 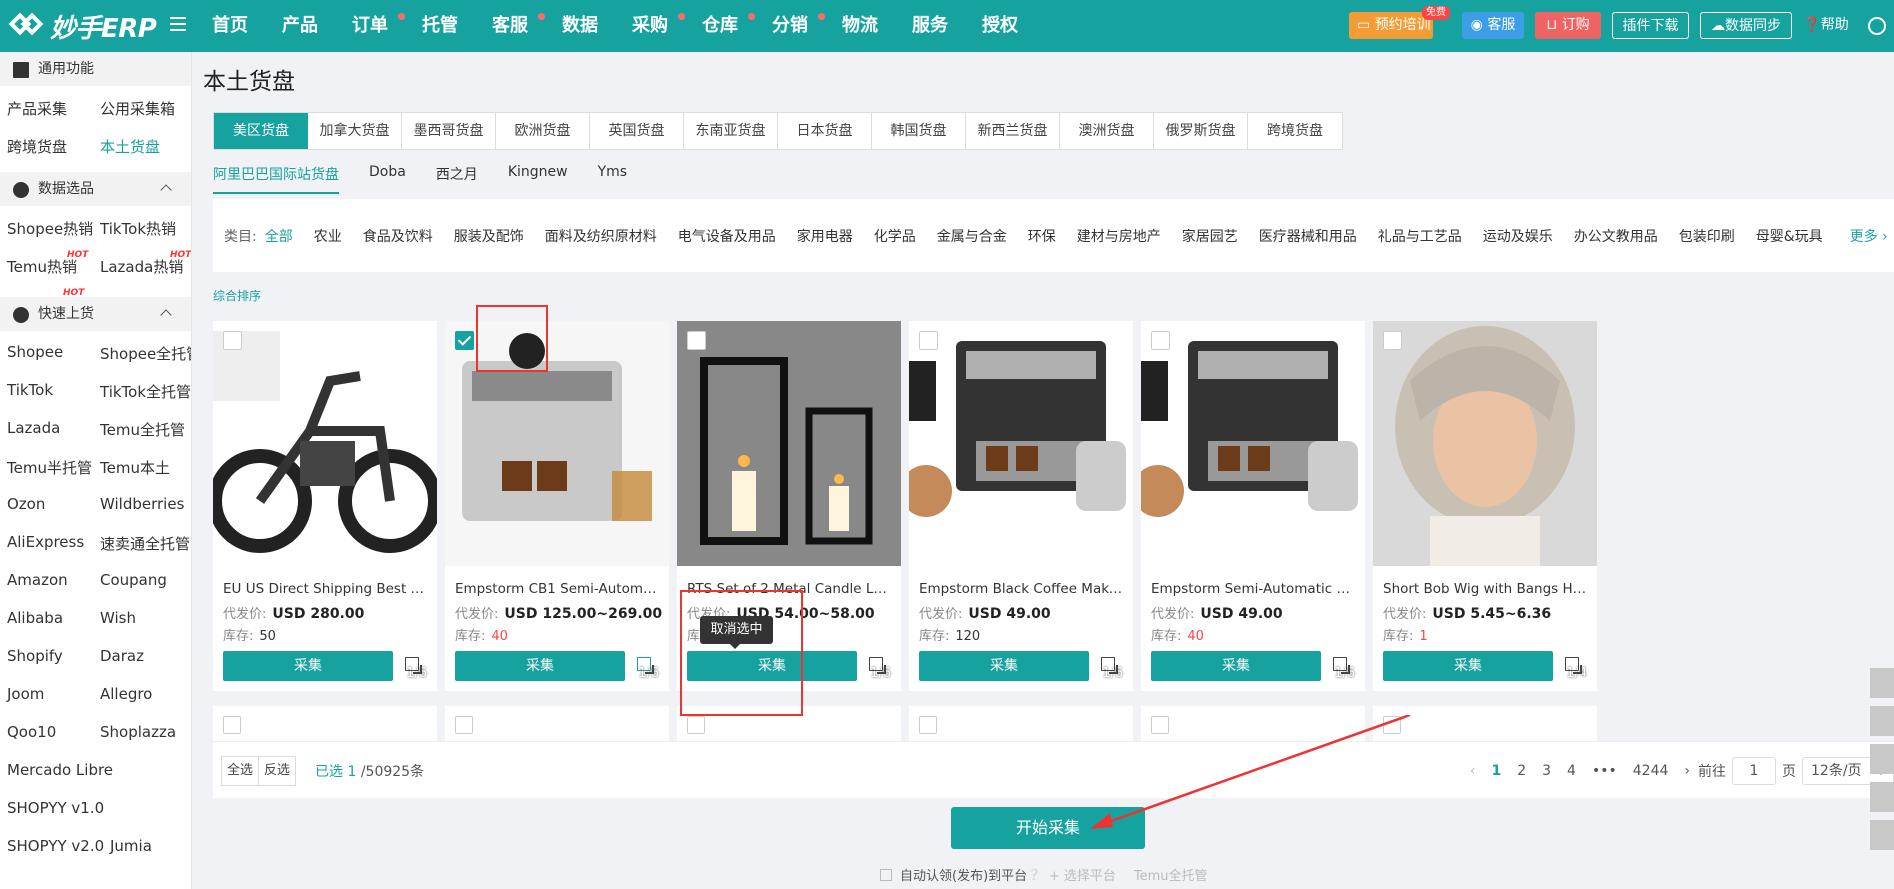 What do you see at coordinates (1493, 25) in the screenshot?
I see `service-button: ◉ 客服` at bounding box center [1493, 25].